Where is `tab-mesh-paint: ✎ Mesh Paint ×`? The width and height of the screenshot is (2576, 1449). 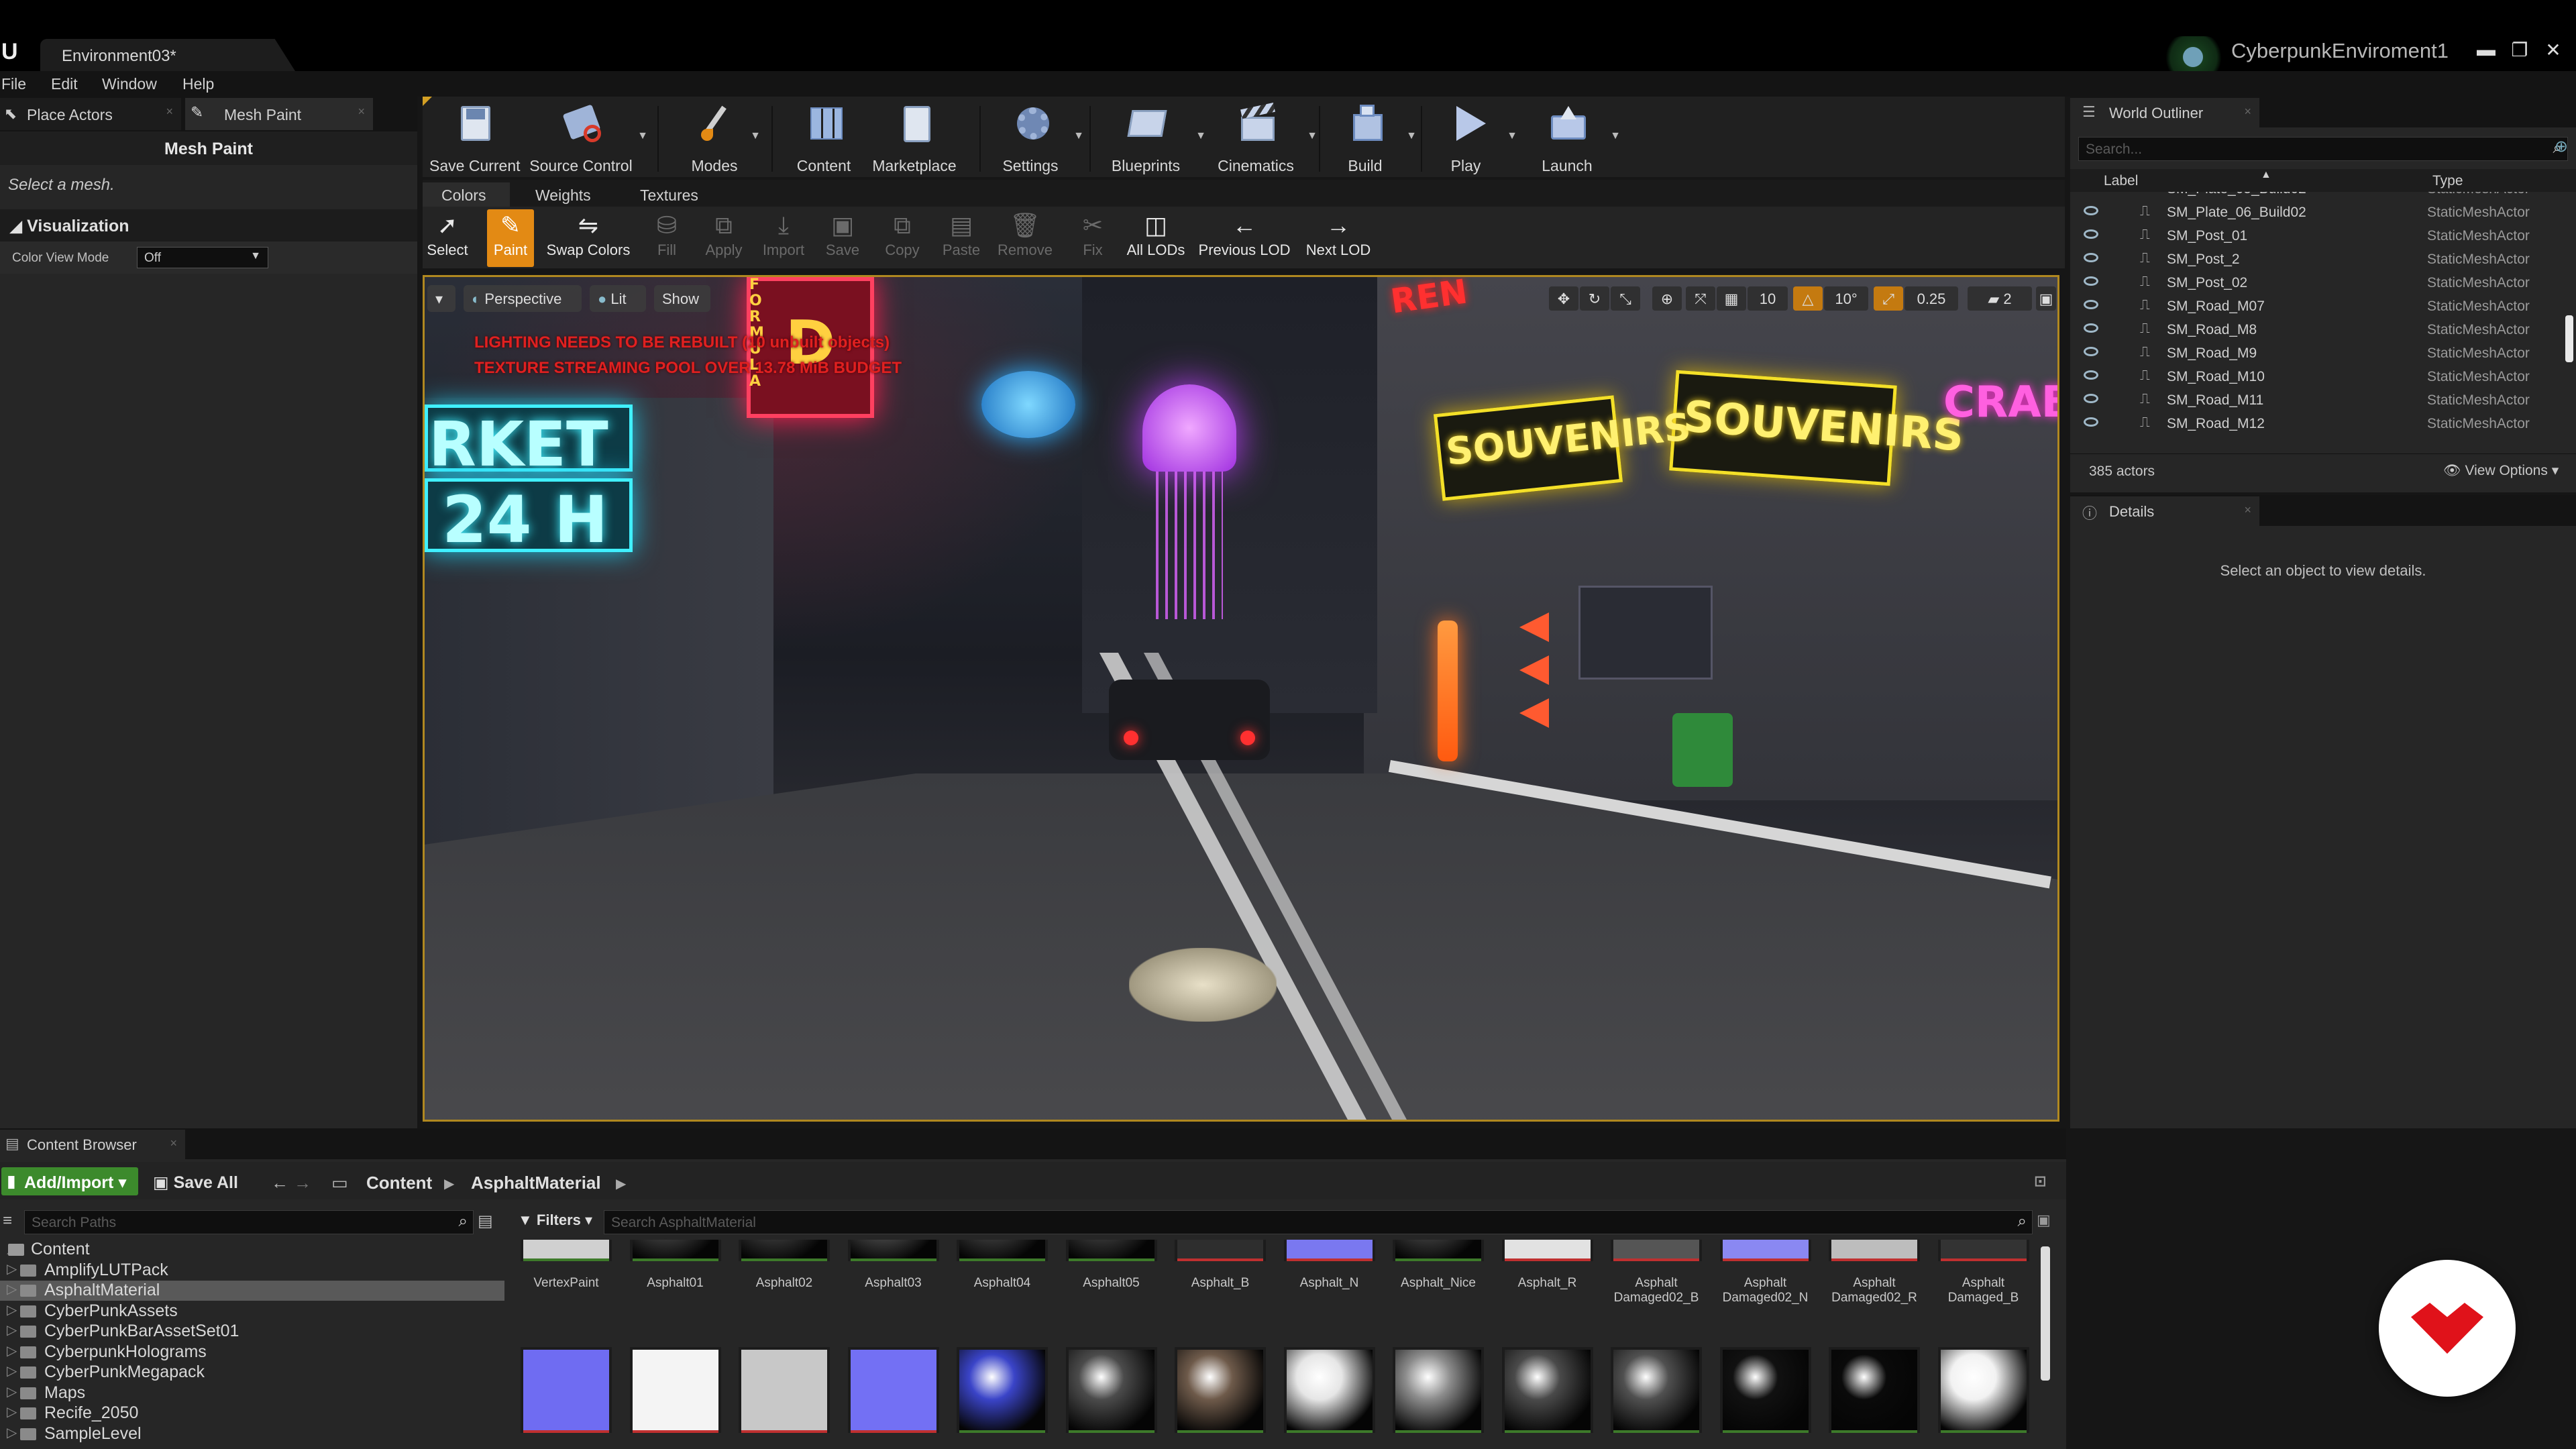 tab-mesh-paint: ✎ Mesh Paint × is located at coordinates (279, 114).